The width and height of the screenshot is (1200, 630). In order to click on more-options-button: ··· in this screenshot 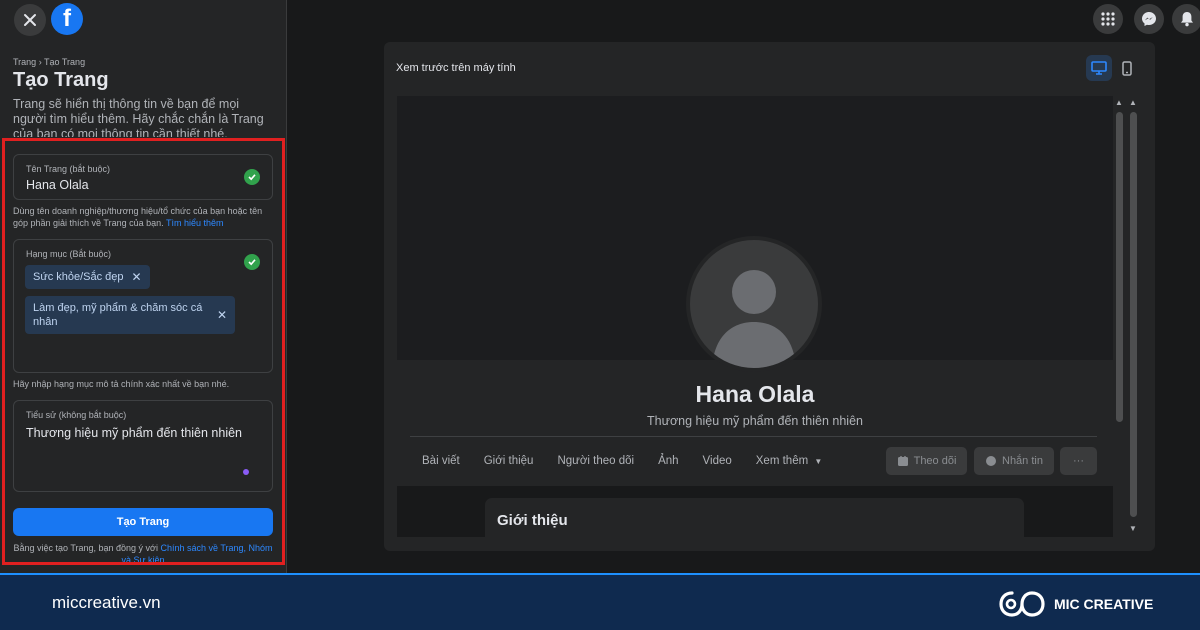, I will do `click(1078, 461)`.